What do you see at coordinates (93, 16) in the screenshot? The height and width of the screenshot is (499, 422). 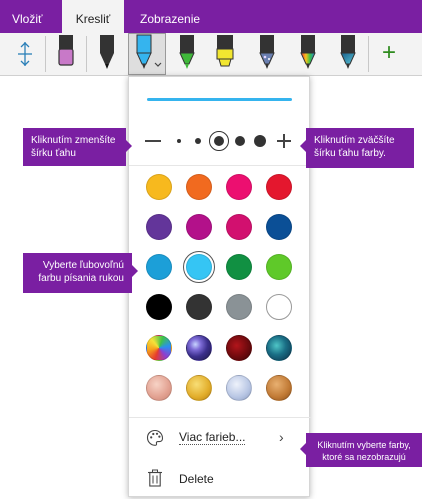 I see `tab-kreslit: Kresliť` at bounding box center [93, 16].